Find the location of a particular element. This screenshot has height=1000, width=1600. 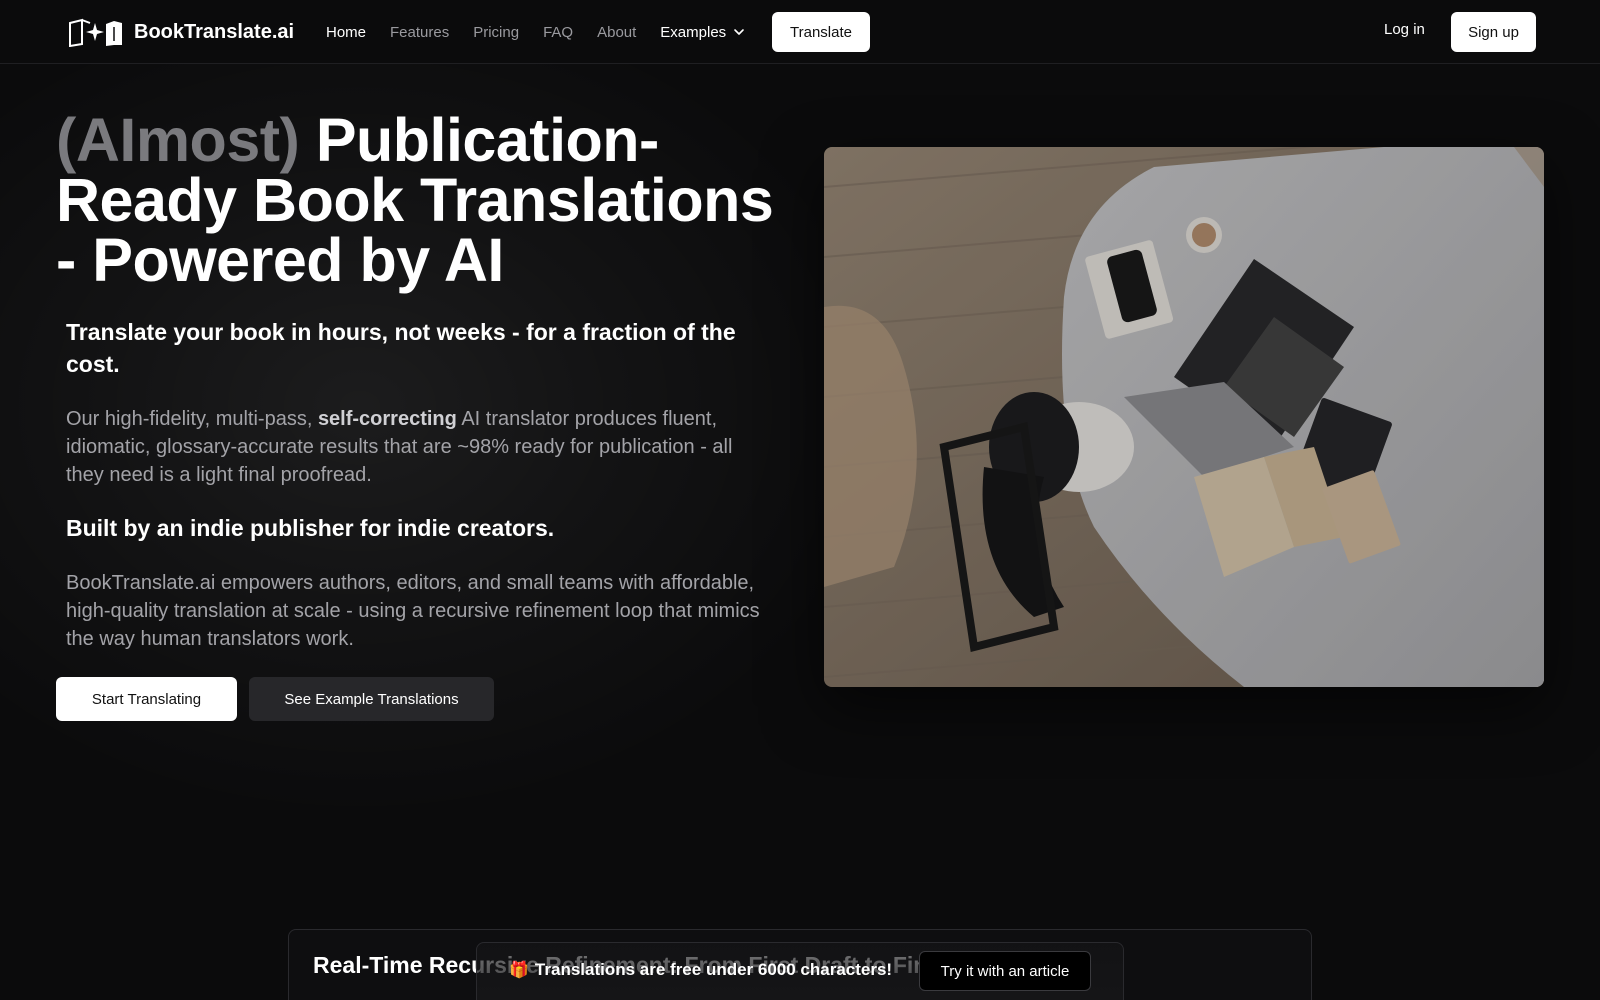

nav-home: Home is located at coordinates (346, 32).